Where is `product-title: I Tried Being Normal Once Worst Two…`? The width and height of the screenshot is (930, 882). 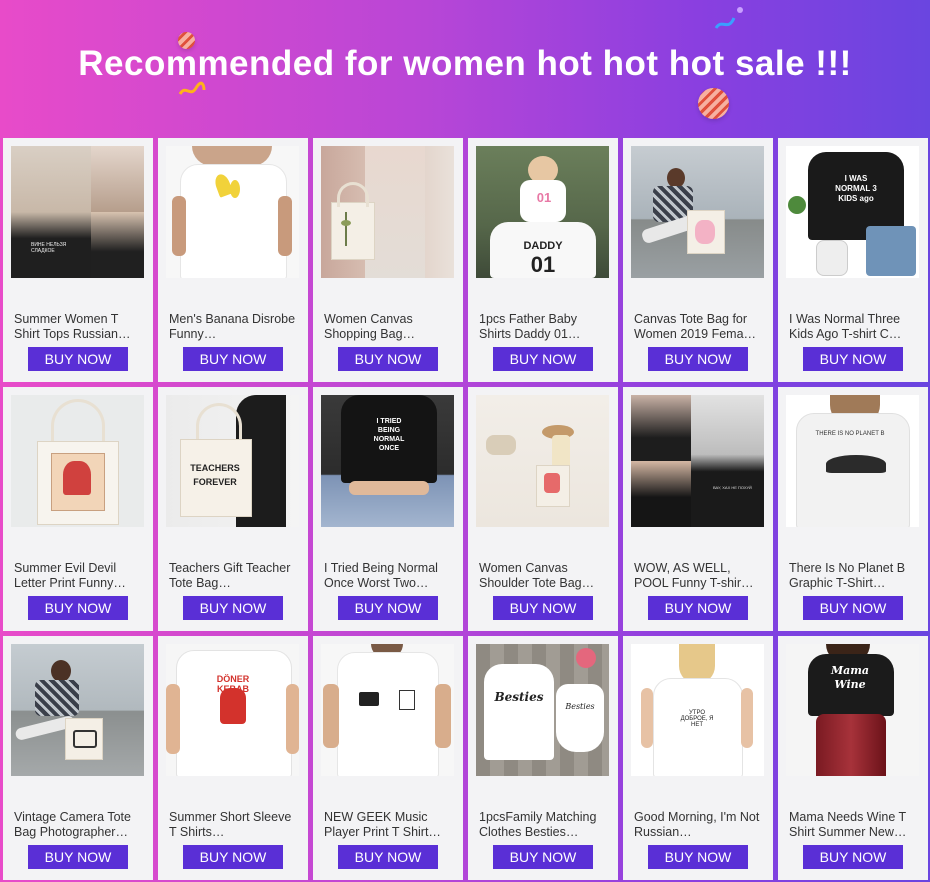 product-title: I Tried Being Normal Once Worst Two… is located at coordinates (389, 576).